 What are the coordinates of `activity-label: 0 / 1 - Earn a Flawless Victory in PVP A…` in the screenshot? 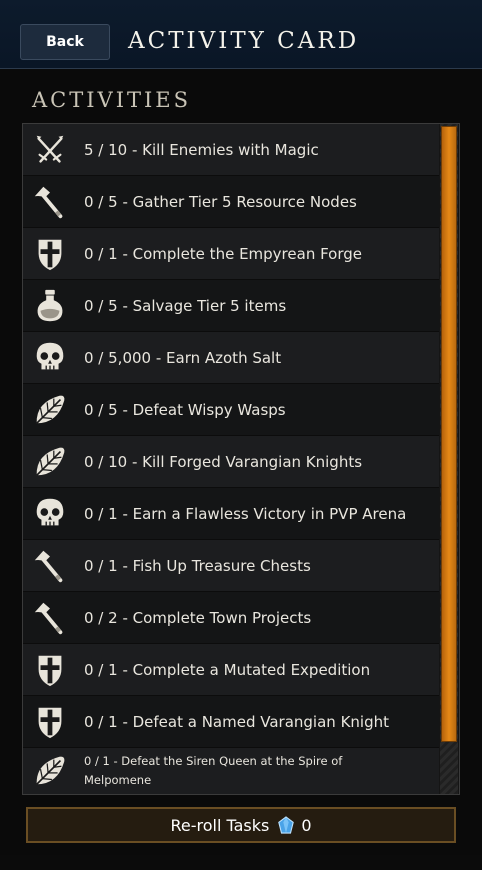 It's located at (245, 513).